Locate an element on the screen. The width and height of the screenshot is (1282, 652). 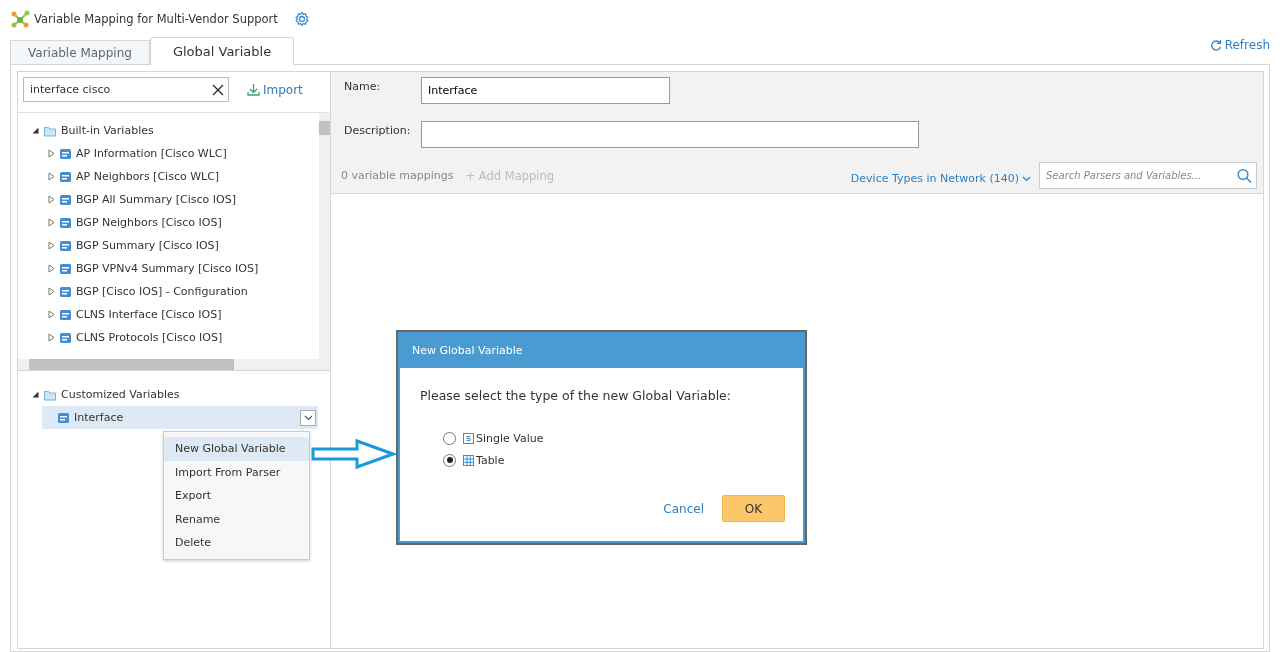
tree-item: BGP VPNv4 Summary [Cisco IOS] is located at coordinates (175, 268).